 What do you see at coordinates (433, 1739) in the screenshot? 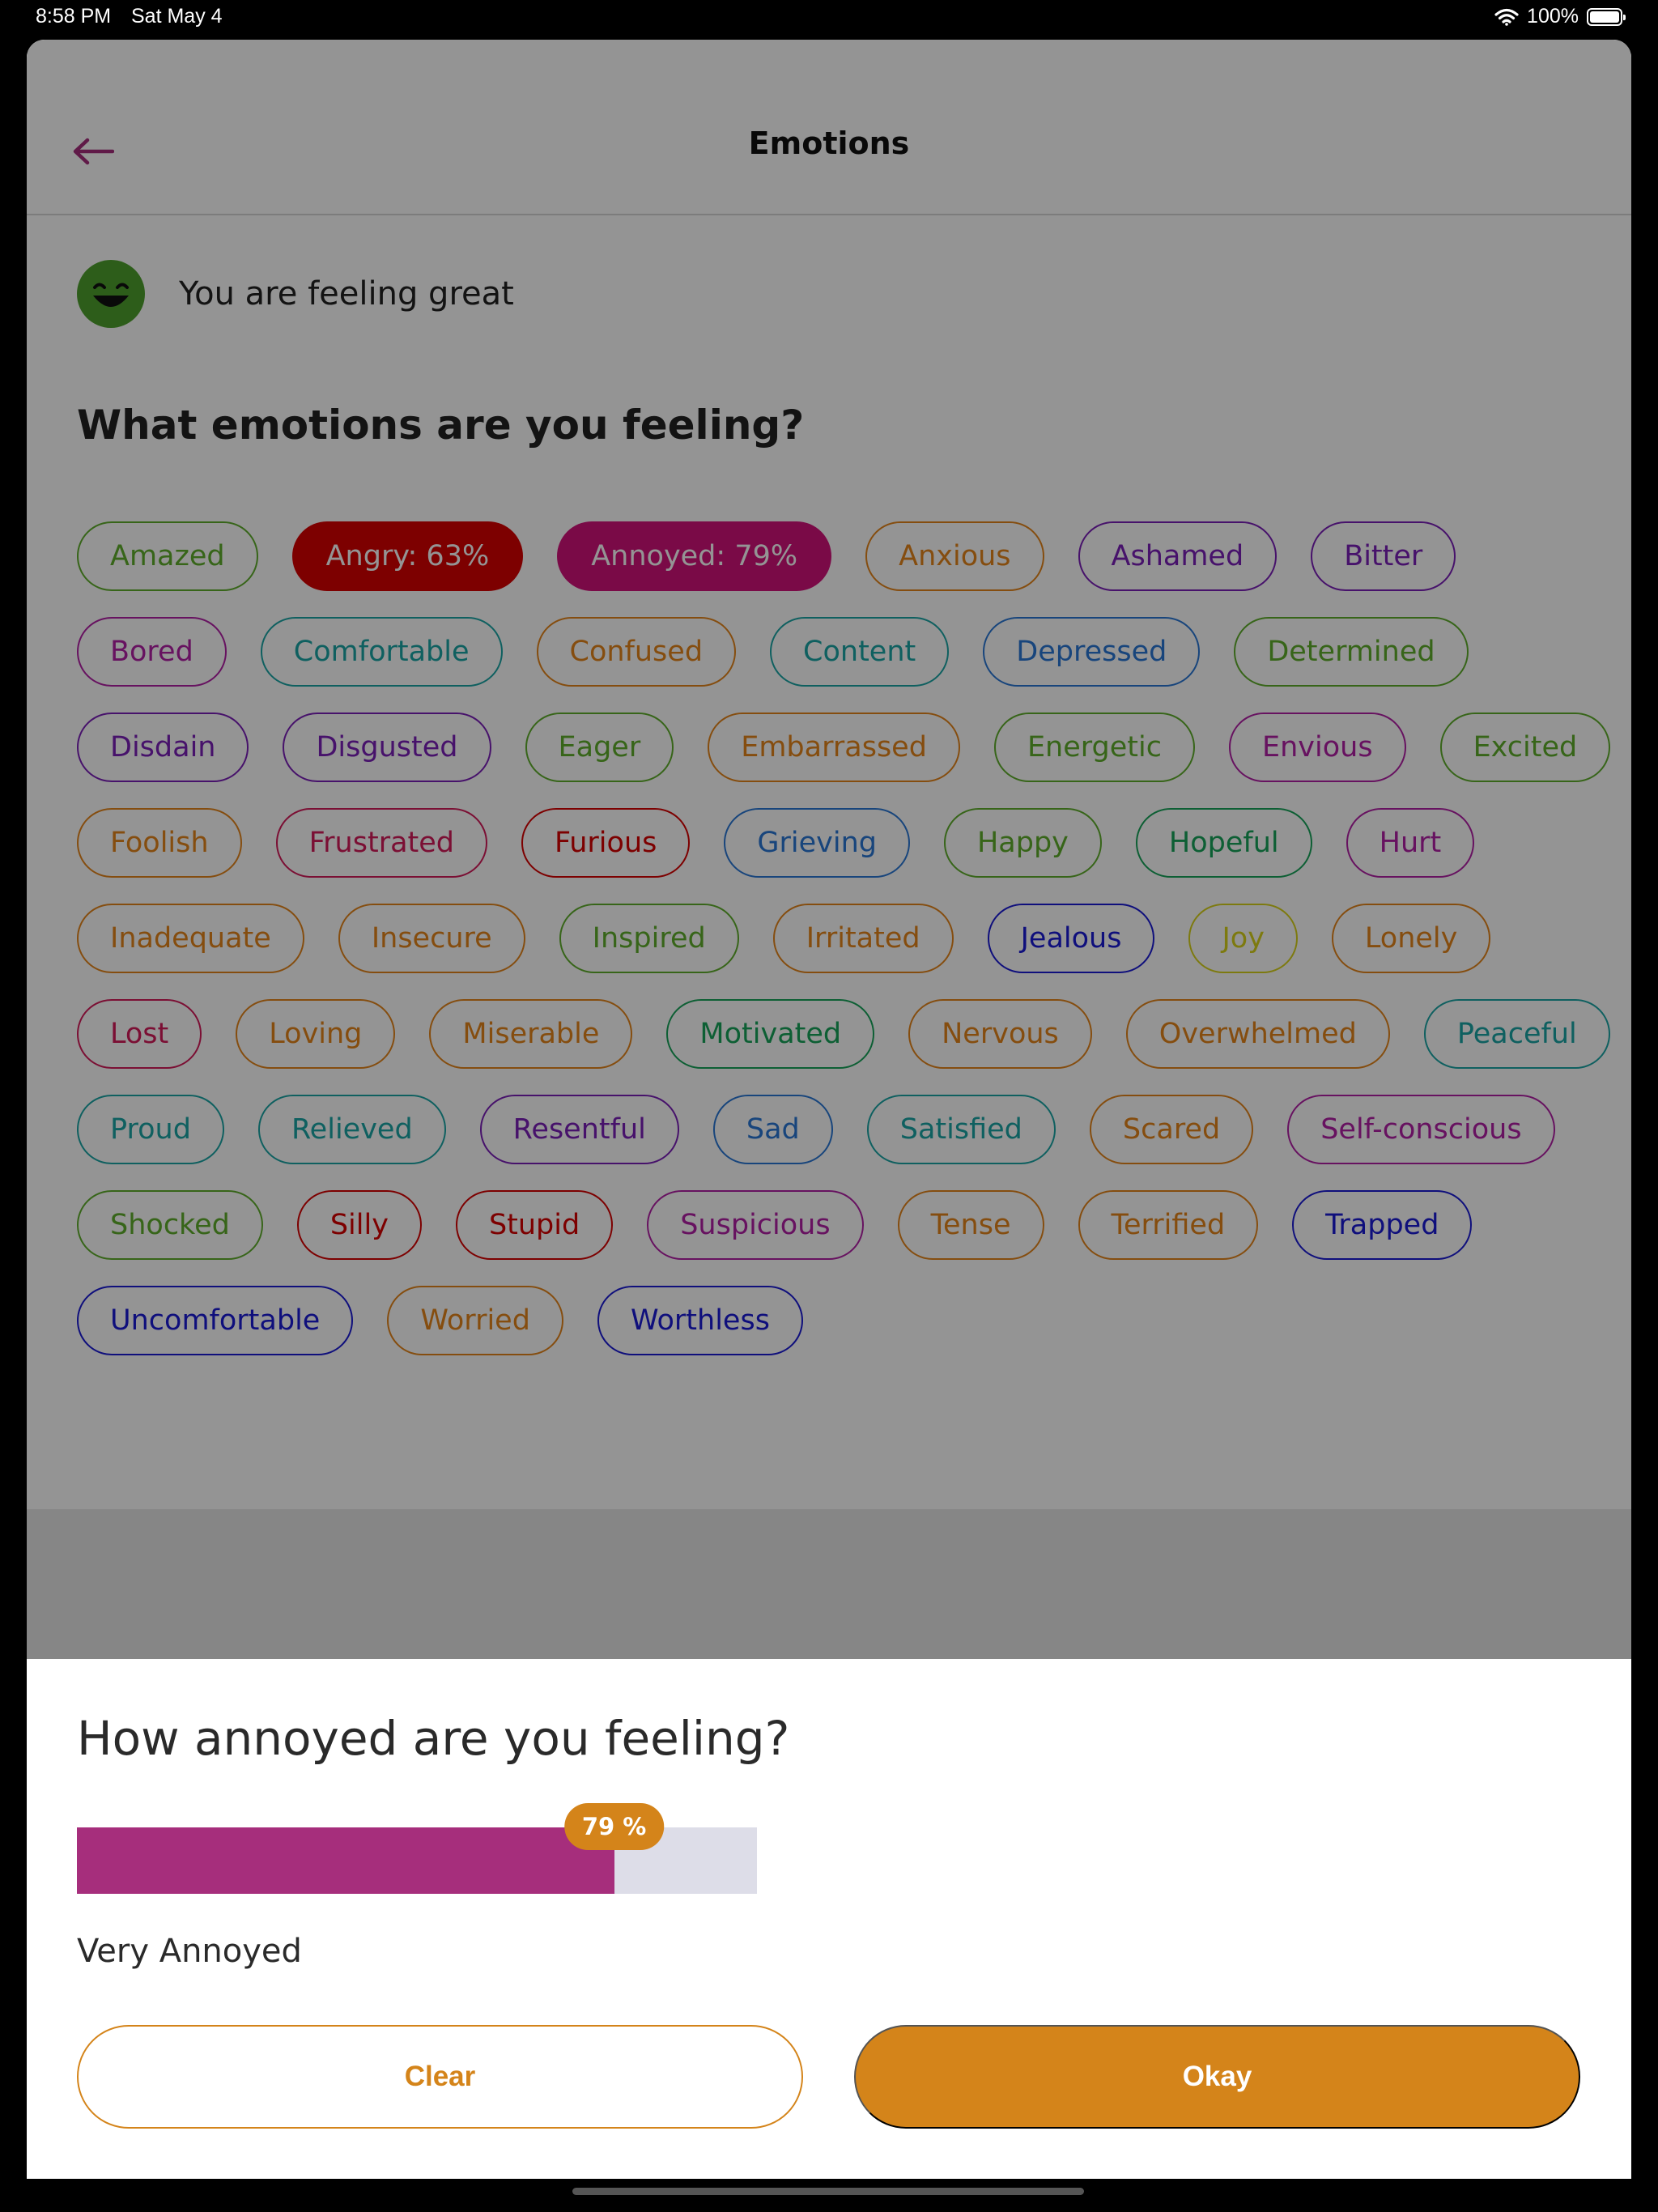
I see `sheet-title: How annoyed are you feeling?` at bounding box center [433, 1739].